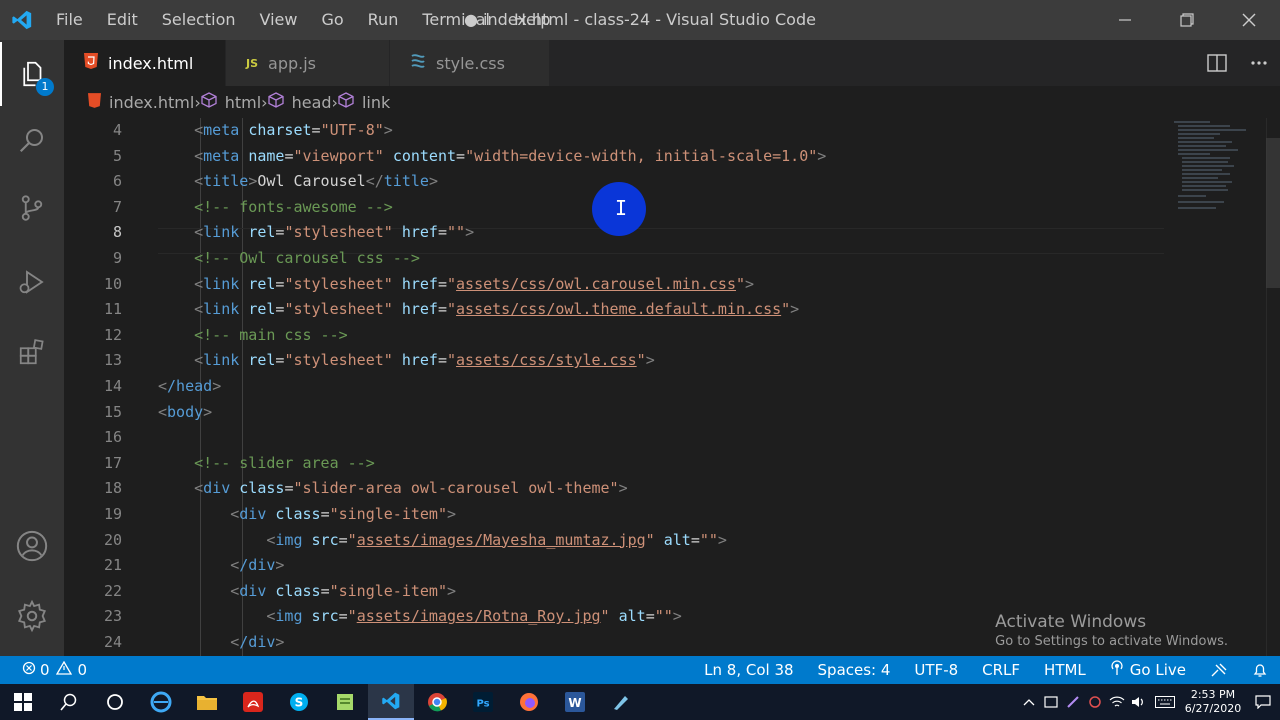 The height and width of the screenshot is (720, 1280). What do you see at coordinates (151, 63) in the screenshot?
I see `tab-label: index.html` at bounding box center [151, 63].